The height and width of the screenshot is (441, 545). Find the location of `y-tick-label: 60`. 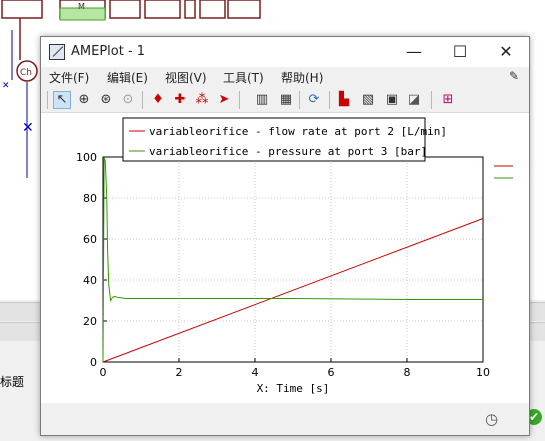

y-tick-label: 60 is located at coordinates (90, 239).